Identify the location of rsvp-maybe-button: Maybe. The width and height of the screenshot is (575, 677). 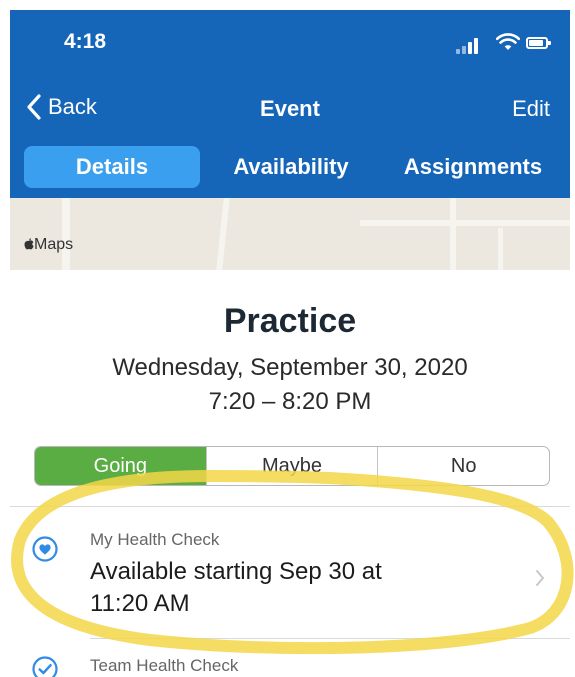
(293, 466).